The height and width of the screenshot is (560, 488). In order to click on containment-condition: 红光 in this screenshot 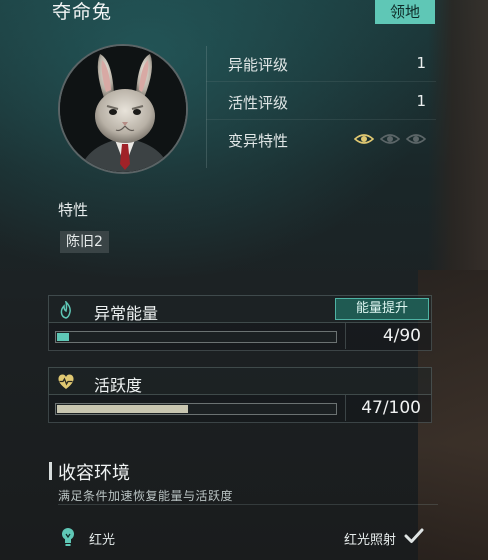, I will do `click(102, 540)`.